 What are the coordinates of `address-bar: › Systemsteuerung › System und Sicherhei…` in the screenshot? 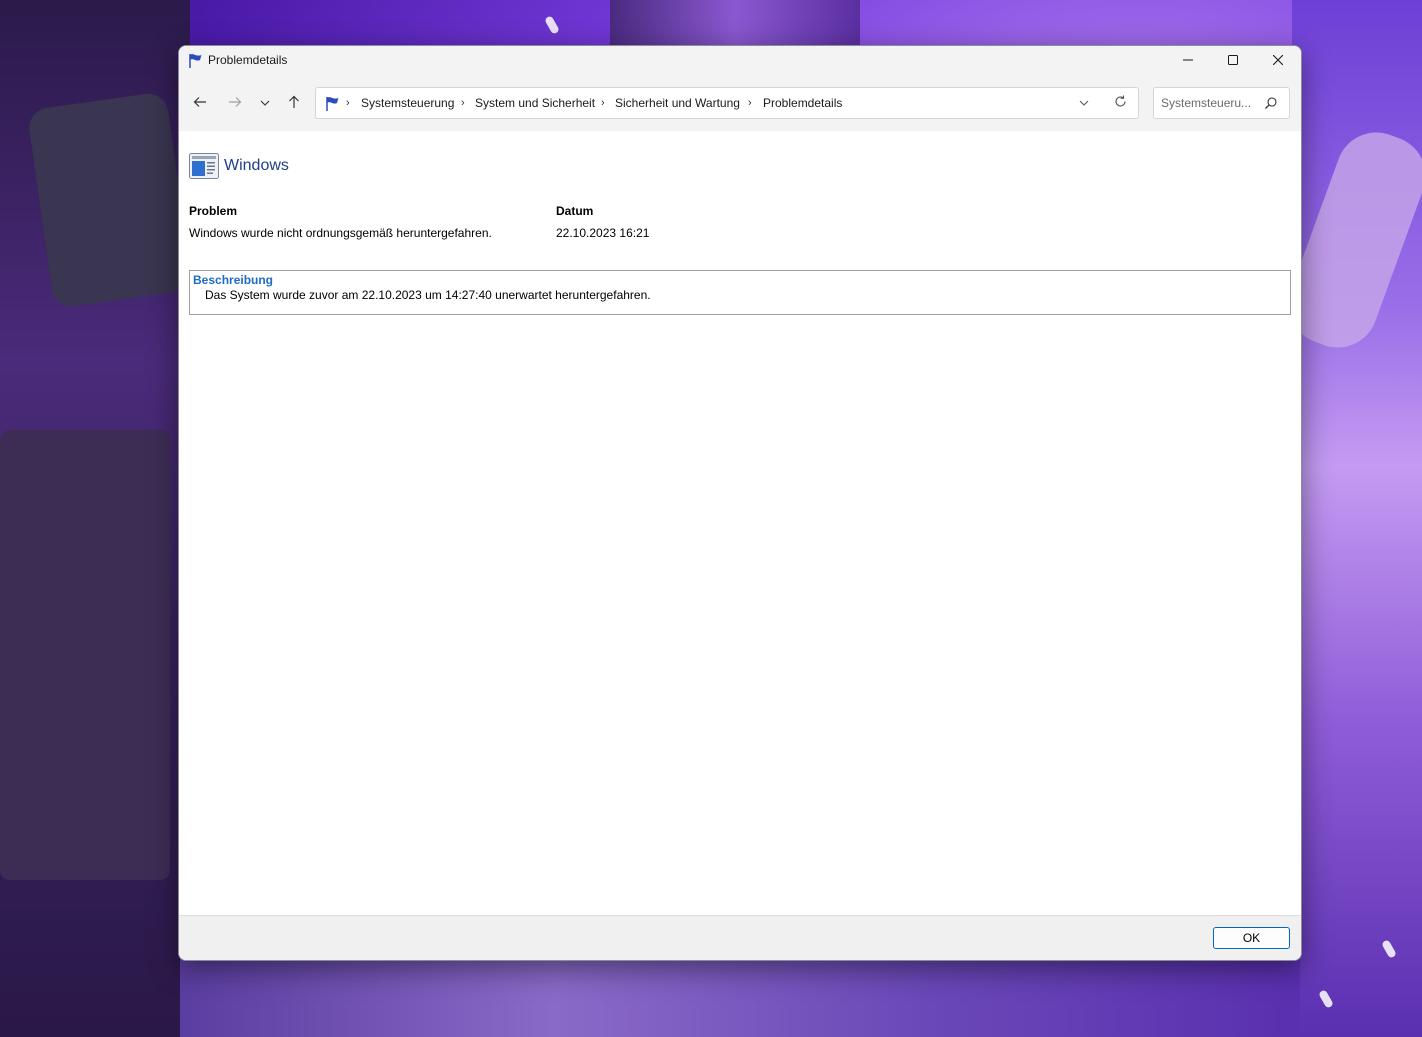 It's located at (727, 103).